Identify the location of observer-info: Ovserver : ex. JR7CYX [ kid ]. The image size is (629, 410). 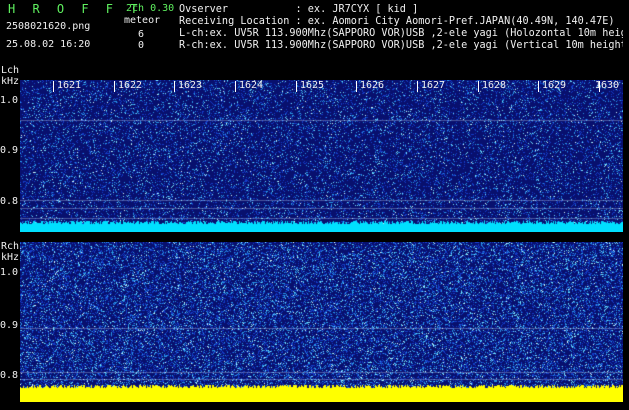
(299, 9).